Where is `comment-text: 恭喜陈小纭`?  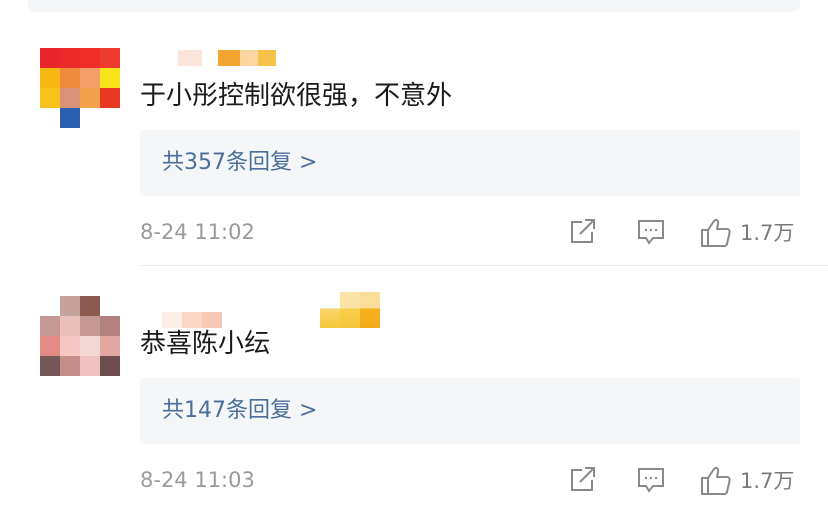
comment-text: 恭喜陈小纭 is located at coordinates (205, 344).